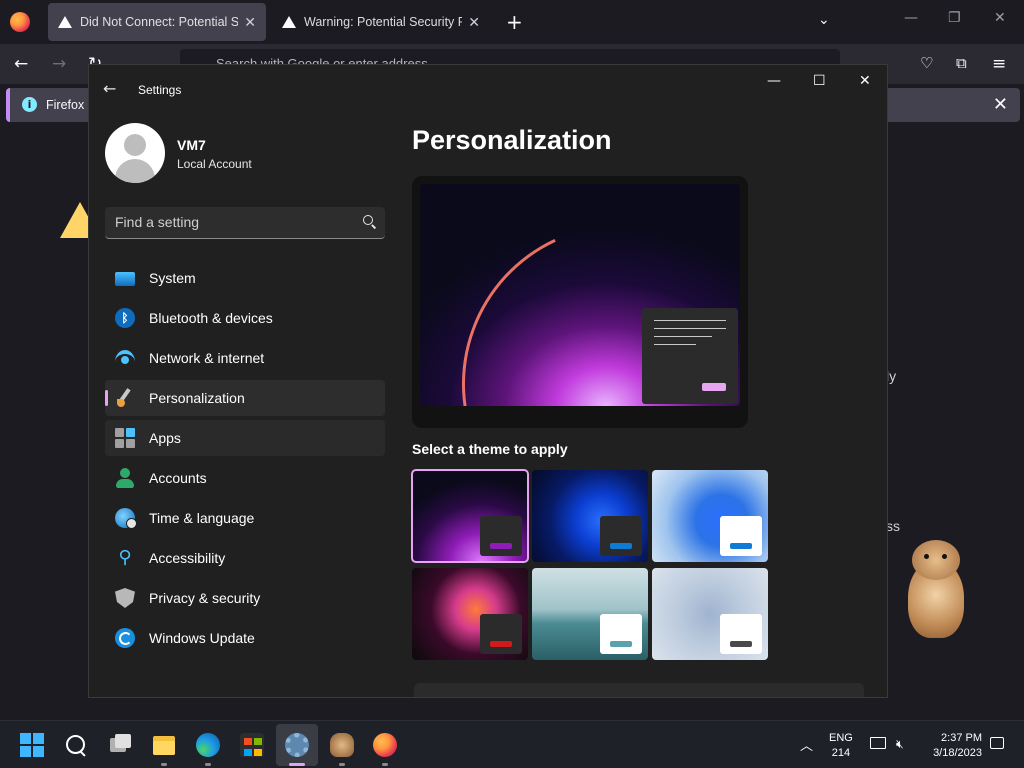 This screenshot has width=1024, height=768. Describe the element at coordinates (841, 746) in the screenshot. I see `language-indicator: ENG 214` at that location.